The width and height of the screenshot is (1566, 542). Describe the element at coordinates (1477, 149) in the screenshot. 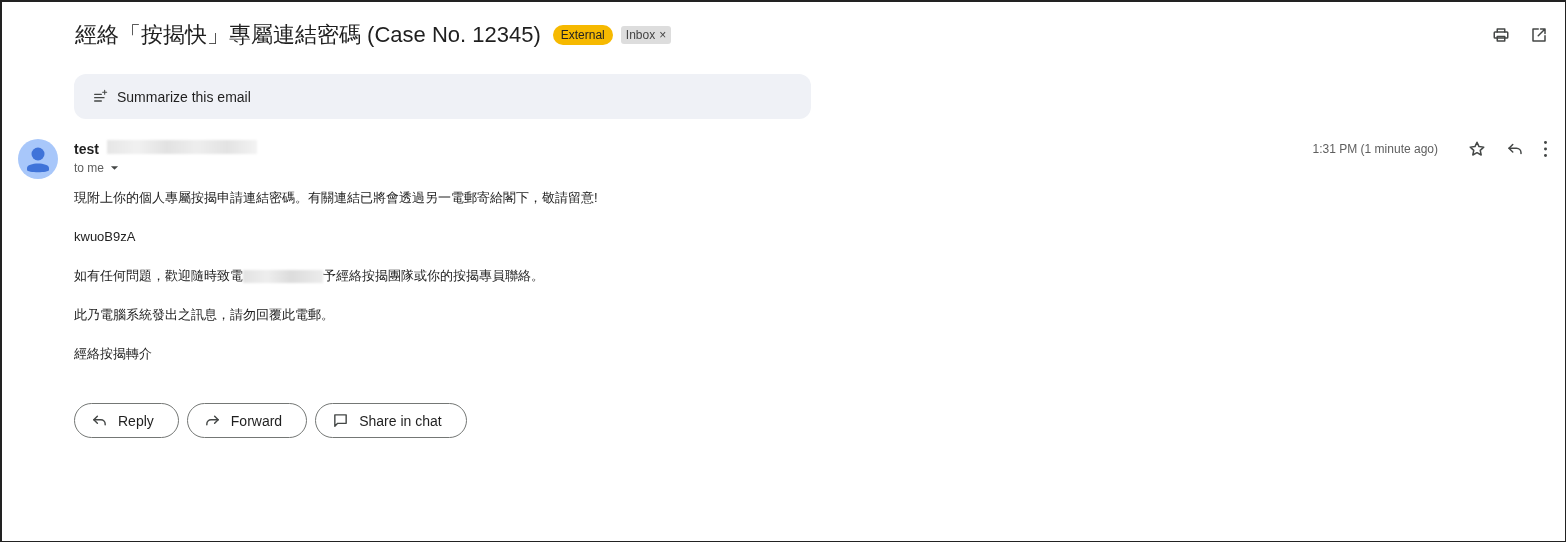

I see `star-icon` at that location.